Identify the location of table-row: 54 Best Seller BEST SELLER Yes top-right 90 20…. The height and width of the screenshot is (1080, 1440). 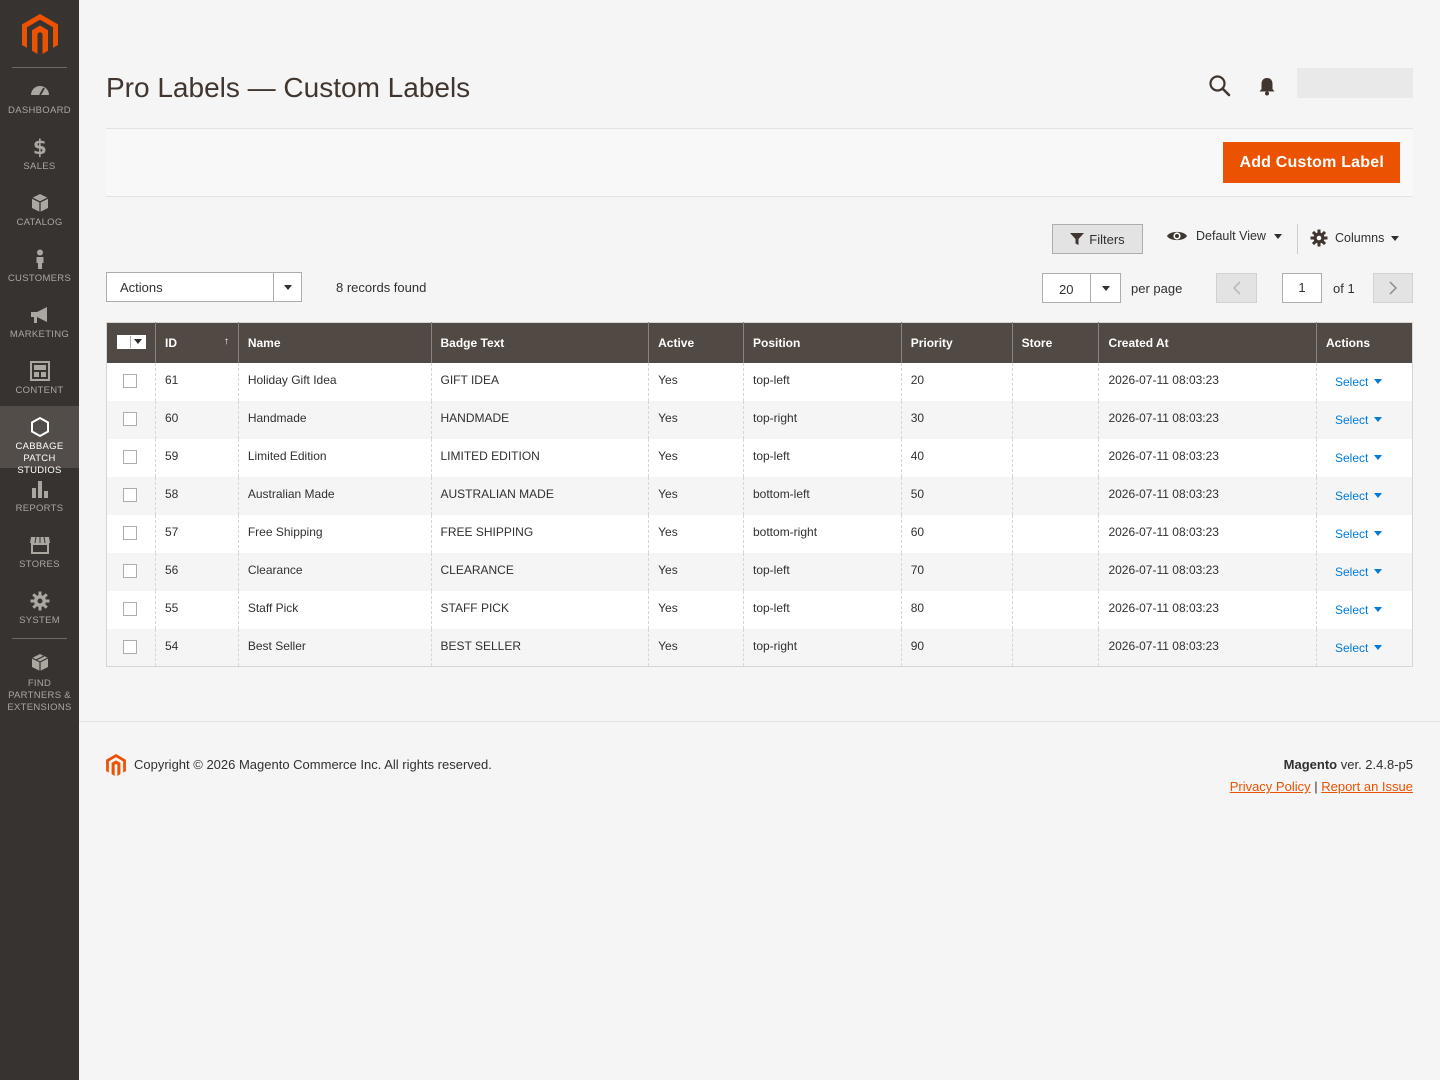
(759, 647).